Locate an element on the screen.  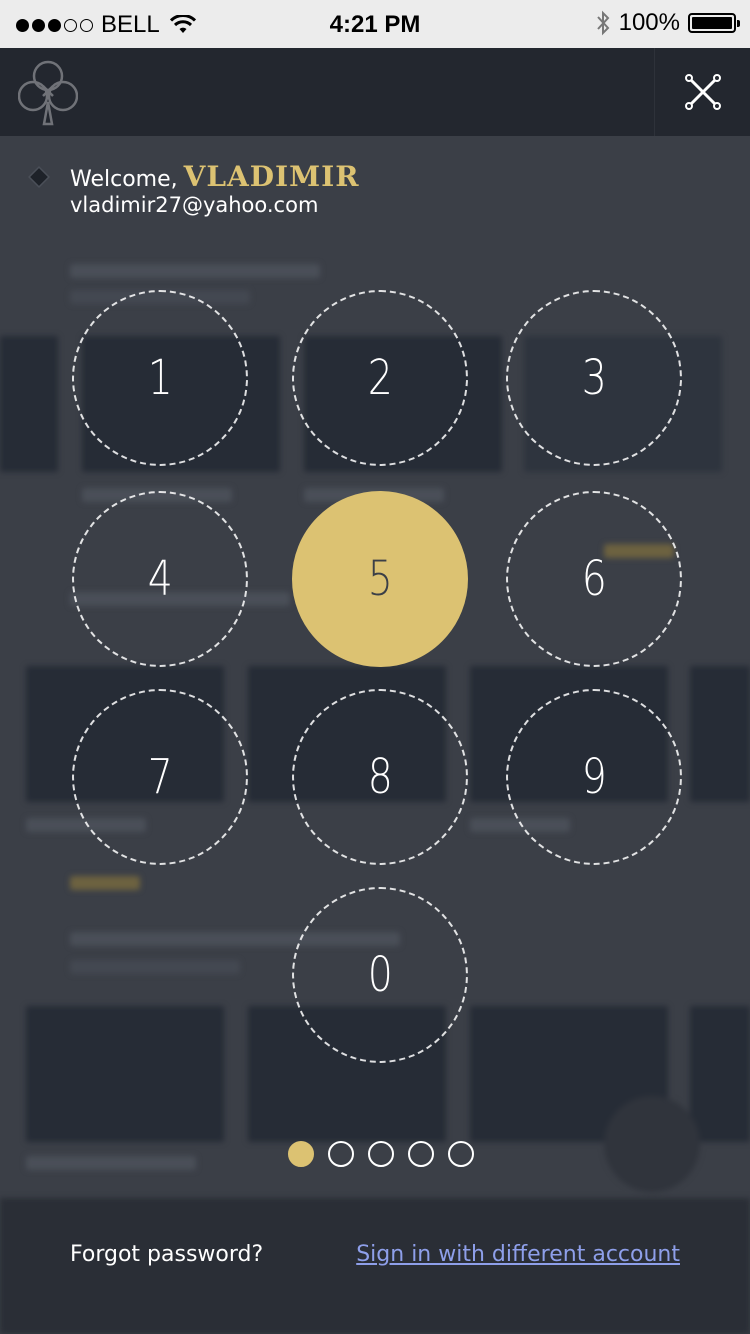
key-label: 5 is located at coordinates (380, 579).